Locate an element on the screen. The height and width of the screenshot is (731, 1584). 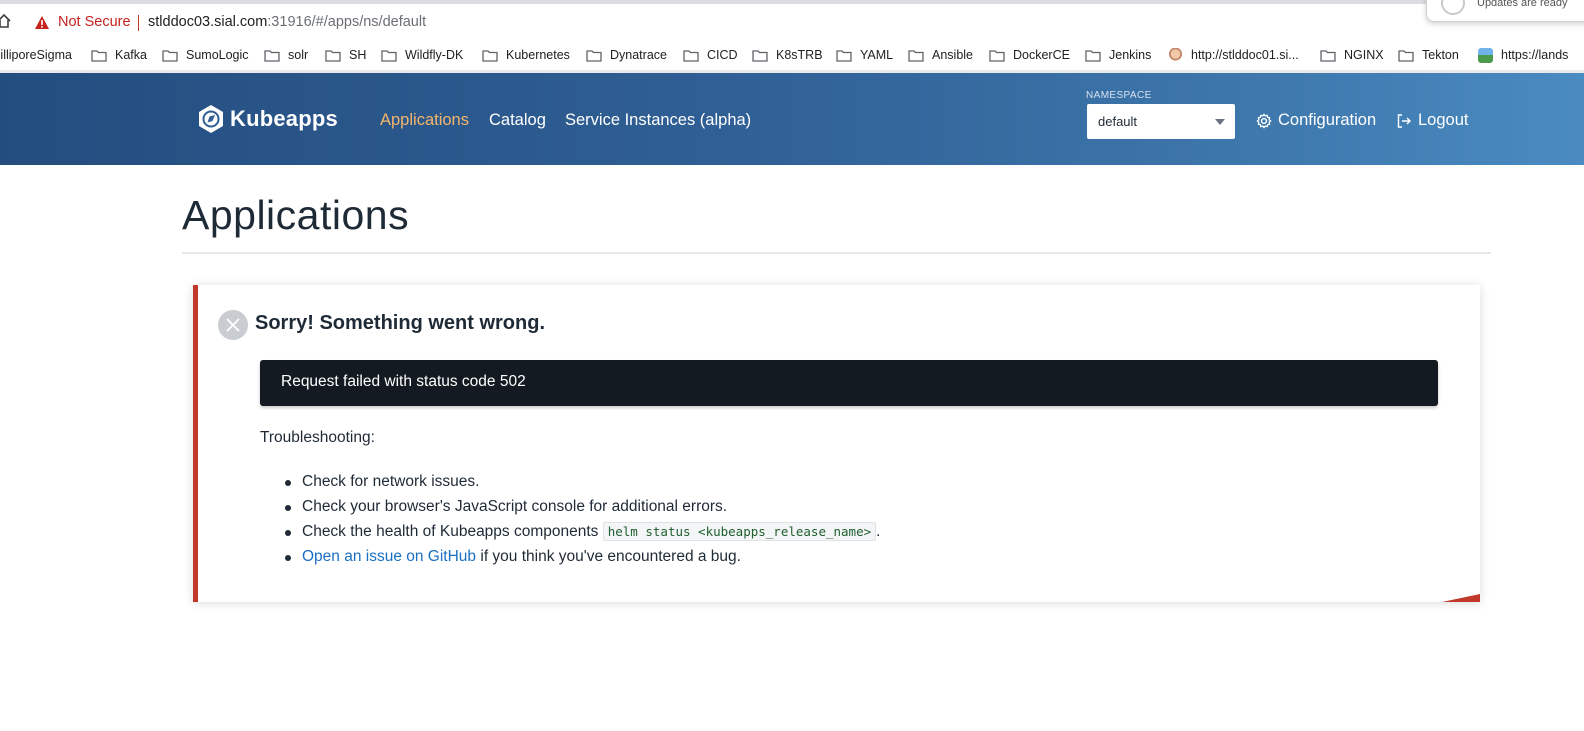
bookmark-label: DockerCE is located at coordinates (1041, 55).